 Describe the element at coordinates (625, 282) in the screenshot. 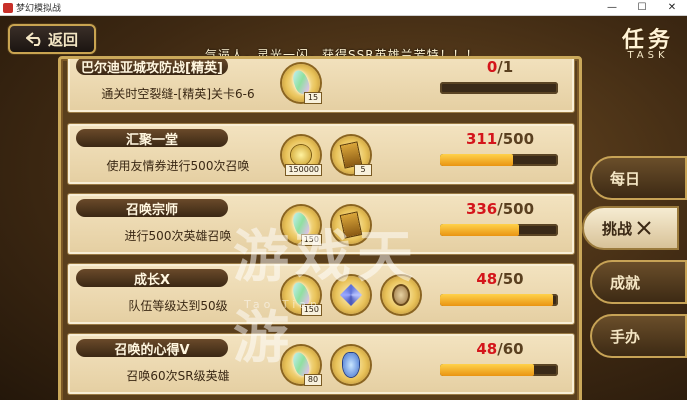

I see `tab-achievement-label: 成就` at that location.